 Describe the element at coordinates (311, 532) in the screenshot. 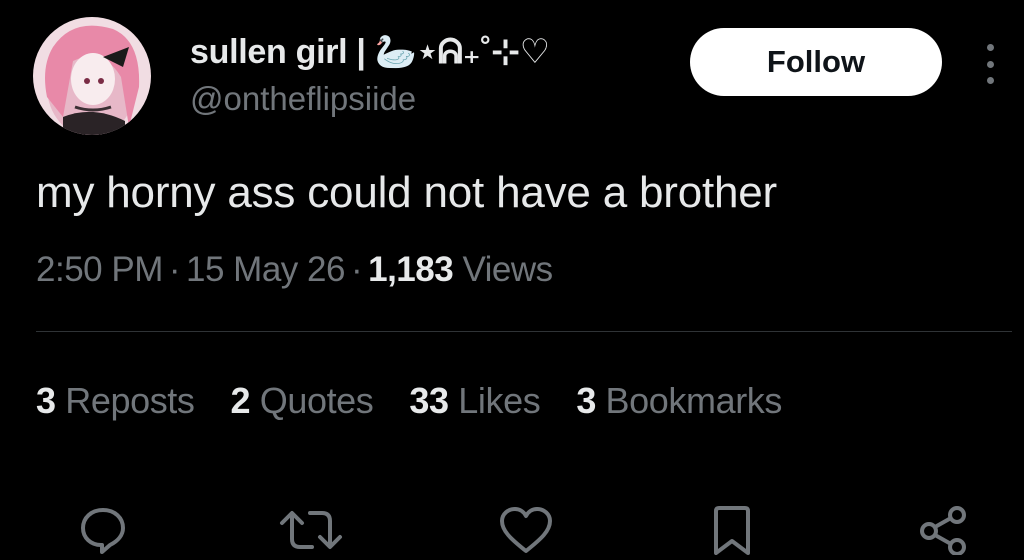

I see `repost-icon` at that location.